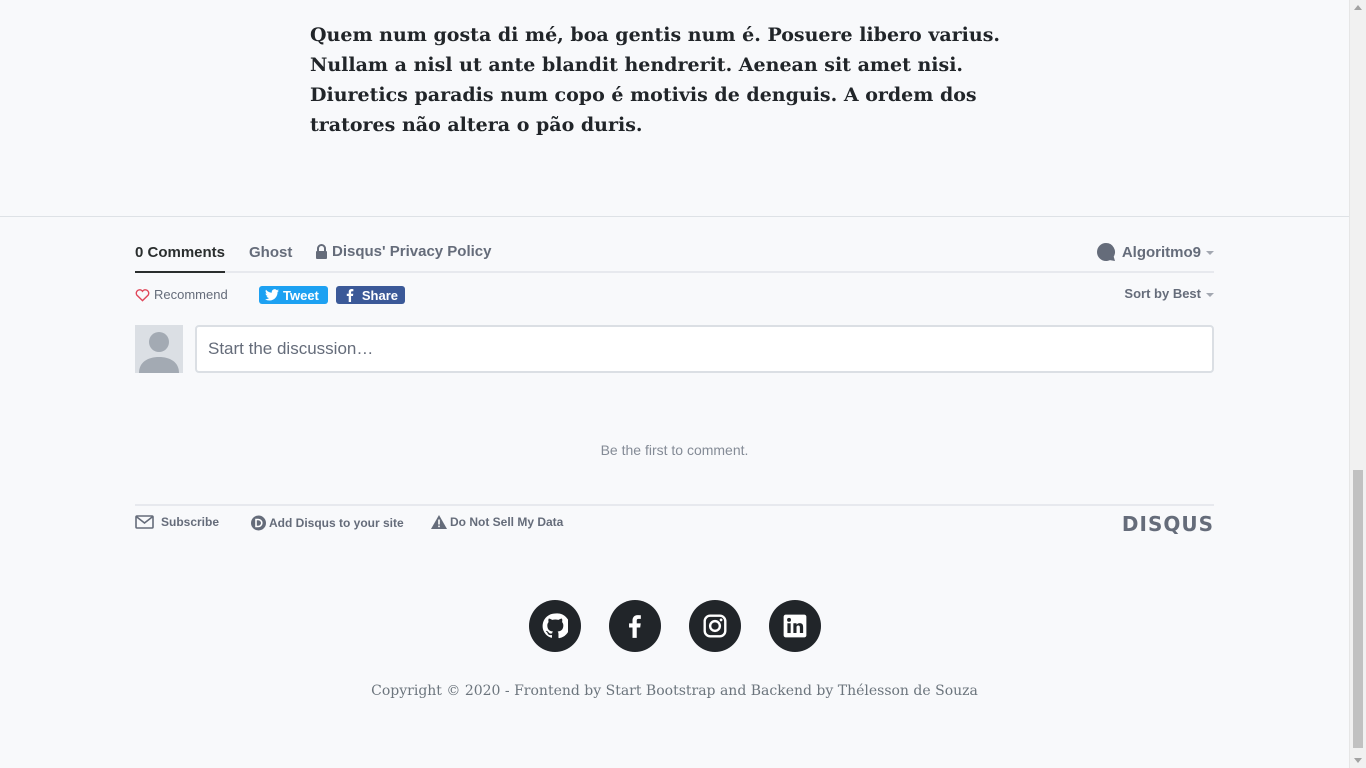 The height and width of the screenshot is (768, 1366). What do you see at coordinates (379, 295) in the screenshot?
I see `share-label: Share` at bounding box center [379, 295].